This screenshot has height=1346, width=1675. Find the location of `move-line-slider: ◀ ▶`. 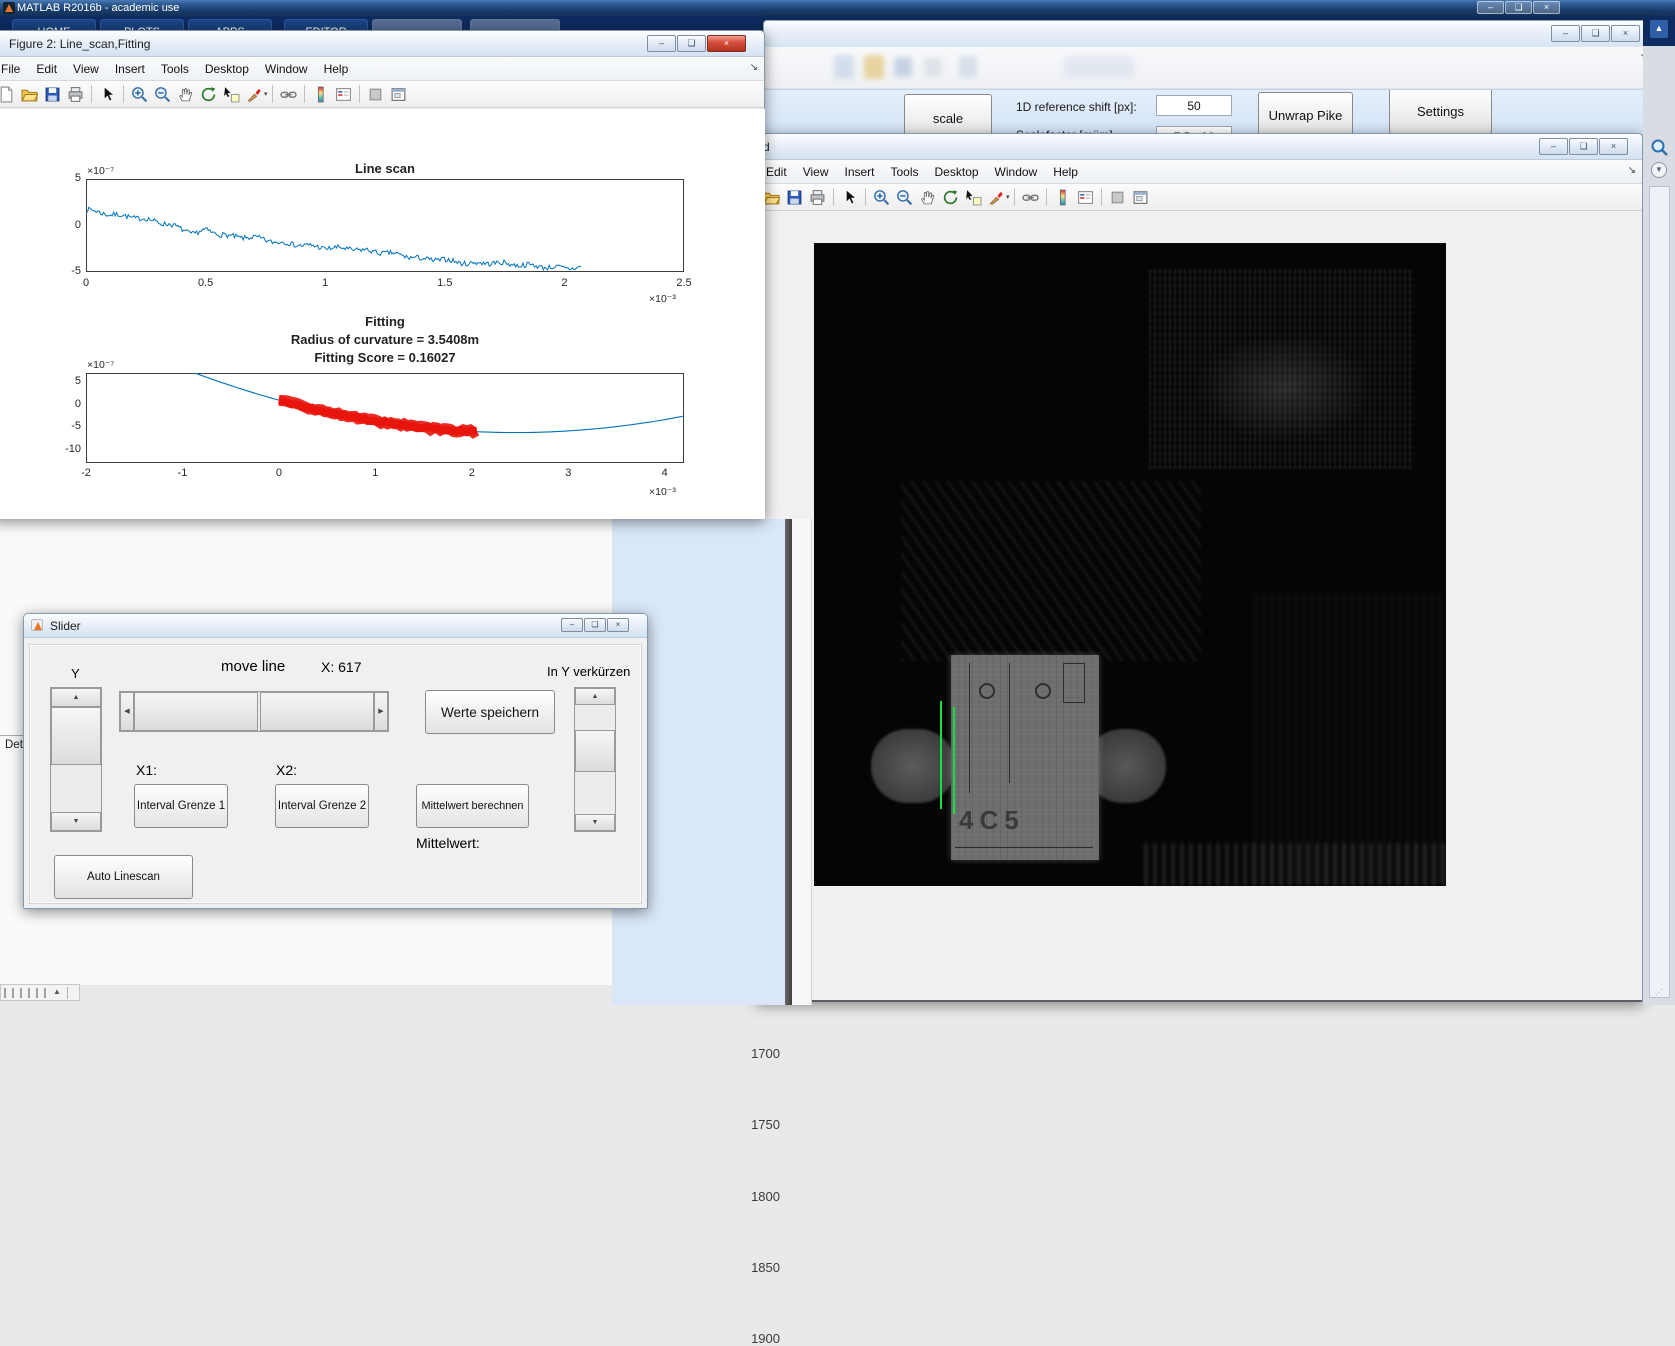

move-line-slider: ◀ ▶ is located at coordinates (254, 711).